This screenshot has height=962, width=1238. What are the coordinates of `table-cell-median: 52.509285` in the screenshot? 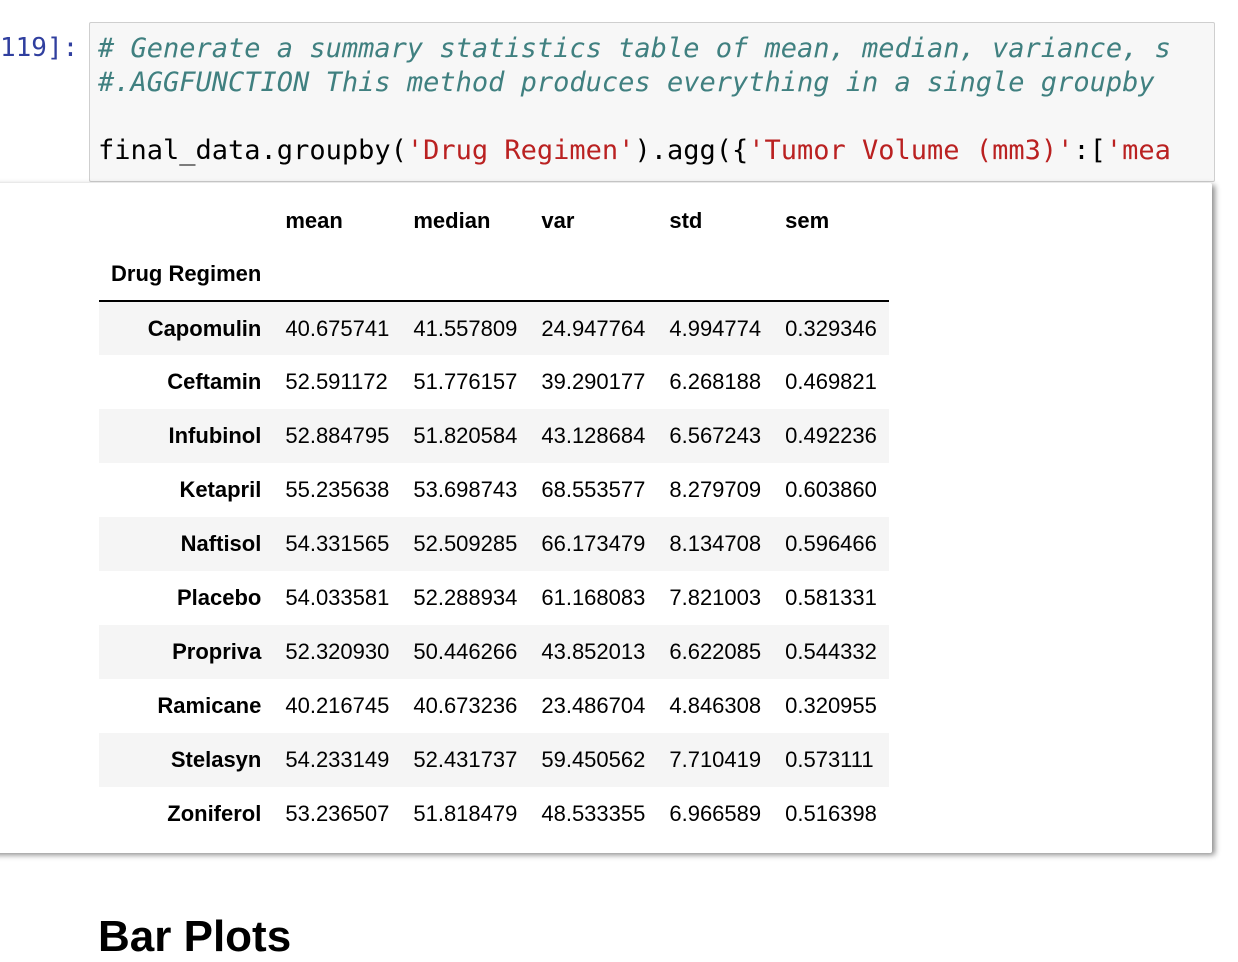 It's located at (465, 543).